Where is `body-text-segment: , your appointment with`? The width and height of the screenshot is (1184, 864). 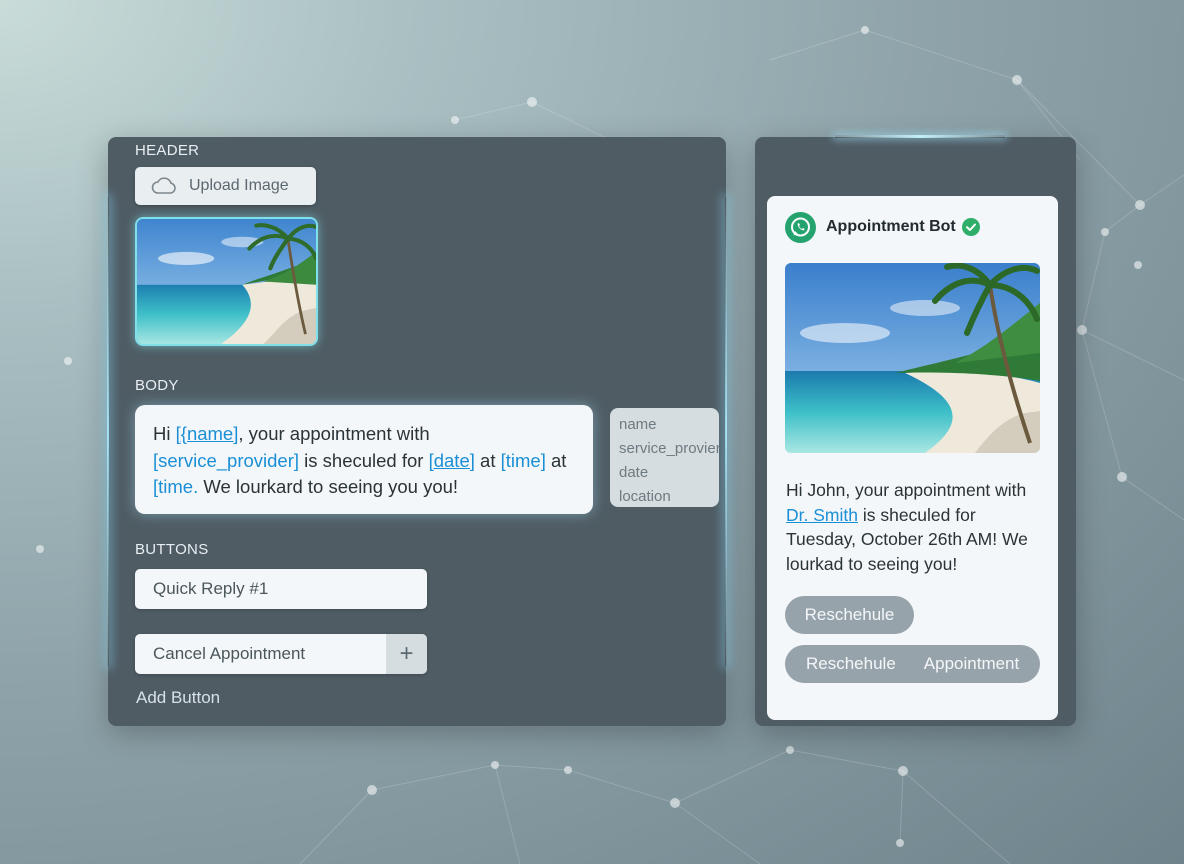
body-text-segment: , your appointment with is located at coordinates (334, 433).